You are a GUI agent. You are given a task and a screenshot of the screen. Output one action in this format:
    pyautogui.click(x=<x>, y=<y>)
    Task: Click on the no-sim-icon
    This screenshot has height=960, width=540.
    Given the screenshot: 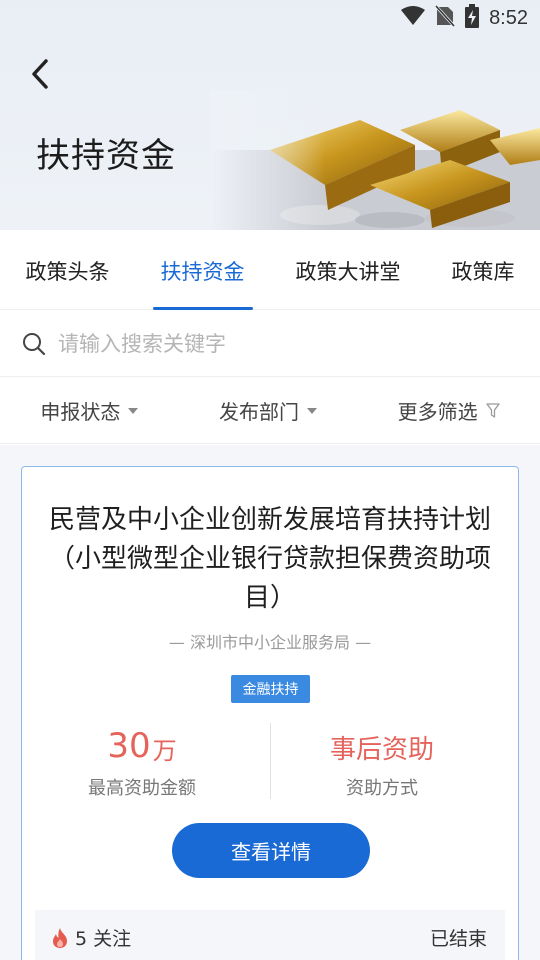 What is the action you would take?
    pyautogui.click(x=445, y=17)
    